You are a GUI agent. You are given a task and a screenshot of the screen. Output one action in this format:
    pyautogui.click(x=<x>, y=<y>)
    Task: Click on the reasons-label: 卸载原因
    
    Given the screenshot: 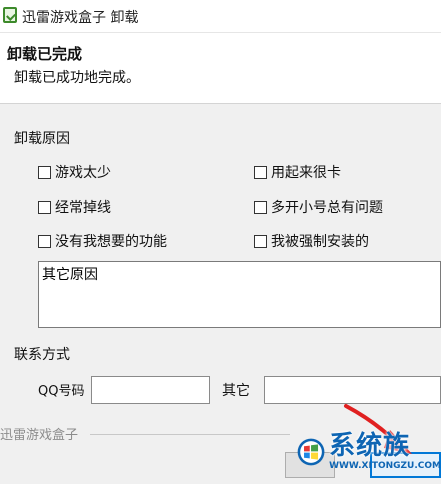 What is the action you would take?
    pyautogui.click(x=42, y=139)
    